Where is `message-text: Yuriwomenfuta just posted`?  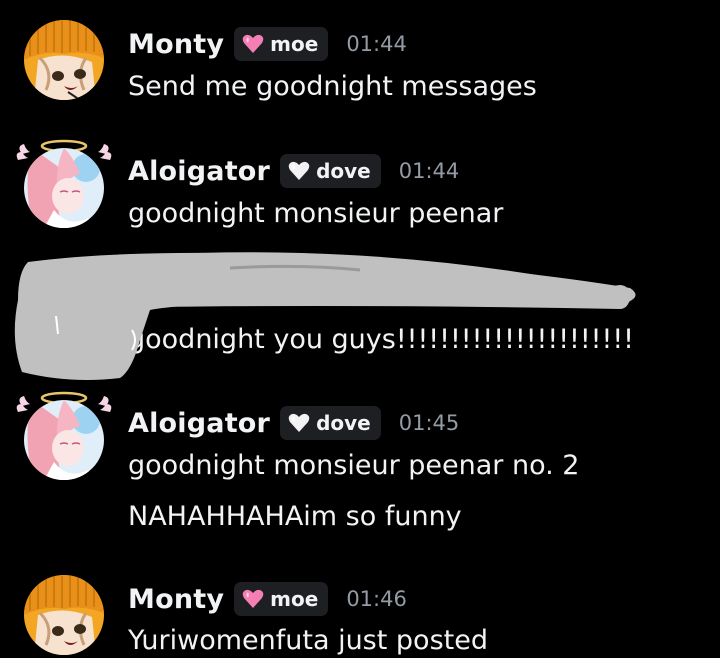 message-text: Yuriwomenfuta just posted is located at coordinates (308, 640).